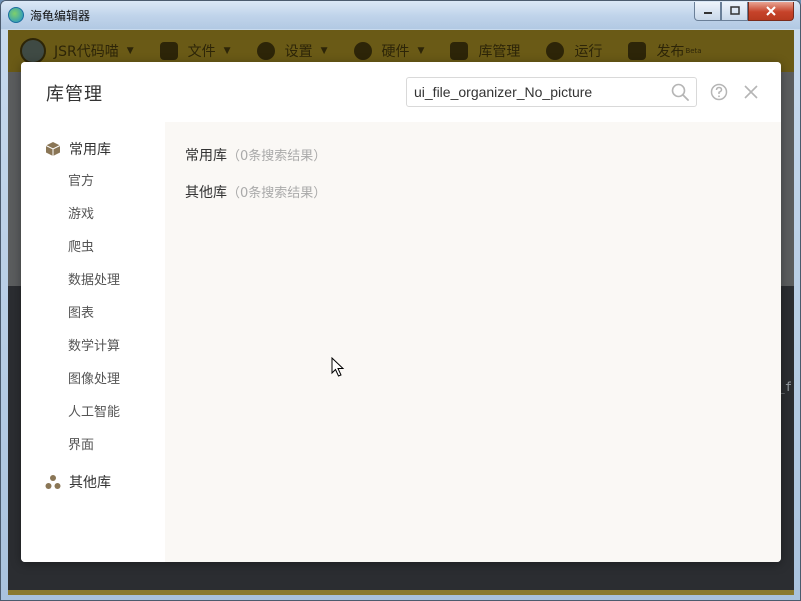  I want to click on library-search-input, so click(537, 92).